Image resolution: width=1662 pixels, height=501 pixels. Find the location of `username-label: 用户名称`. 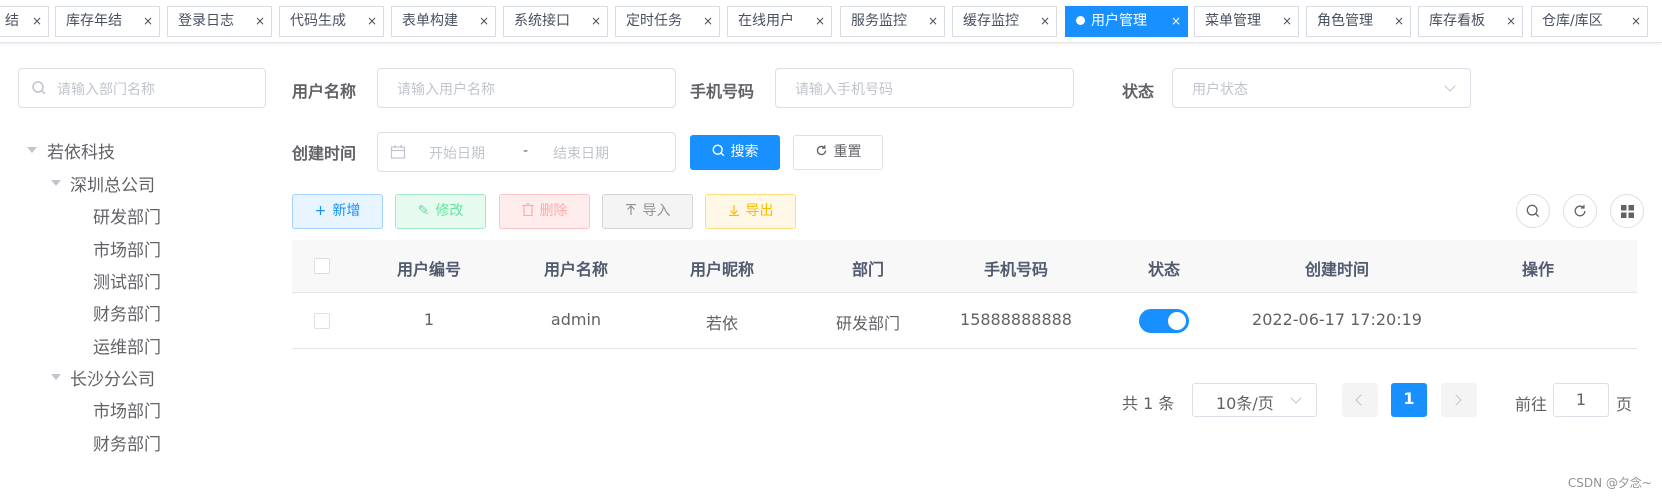

username-label: 用户名称 is located at coordinates (324, 91).